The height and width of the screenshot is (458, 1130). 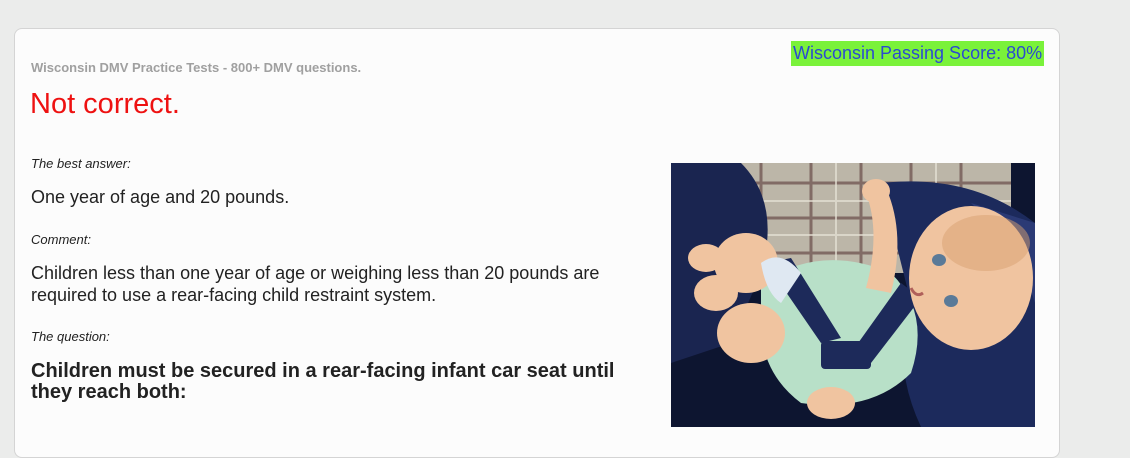 I want to click on comment-label: Comment:, so click(x=61, y=239).